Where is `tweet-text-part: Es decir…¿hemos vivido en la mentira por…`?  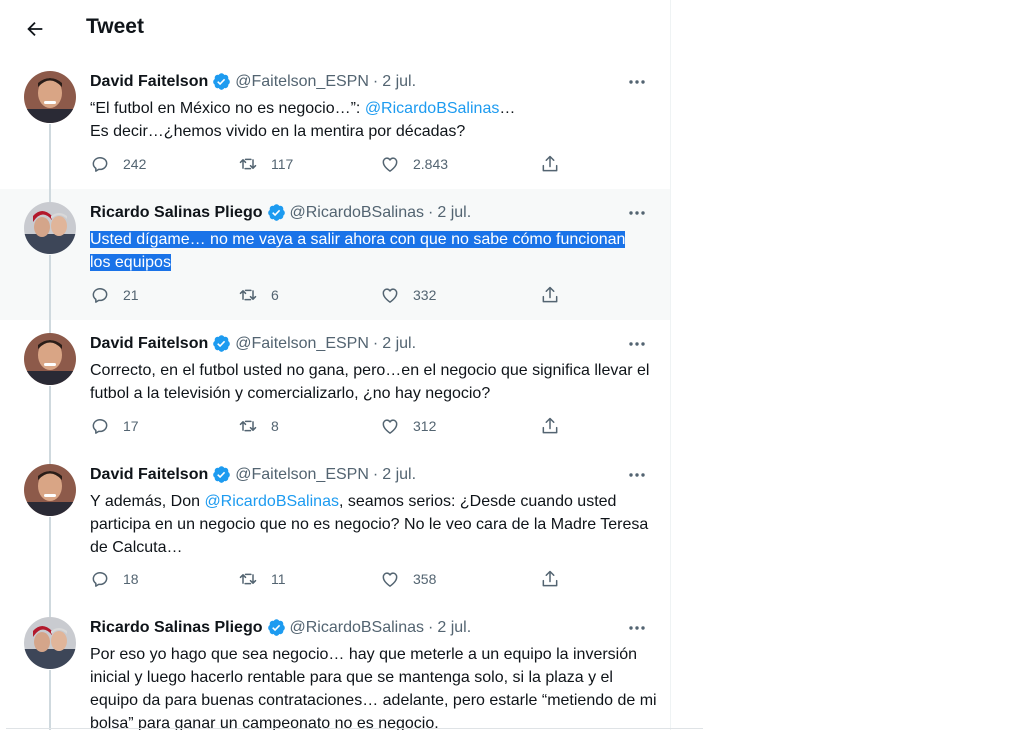
tweet-text-part: Es decir…¿hemos vivido en la mentira por… is located at coordinates (278, 131).